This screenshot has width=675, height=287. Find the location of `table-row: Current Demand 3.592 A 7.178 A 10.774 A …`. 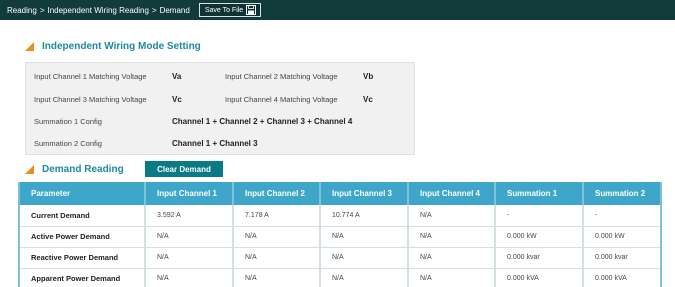

table-row: Current Demand 3.592 A 7.178 A 10.774 A … is located at coordinates (340, 216).